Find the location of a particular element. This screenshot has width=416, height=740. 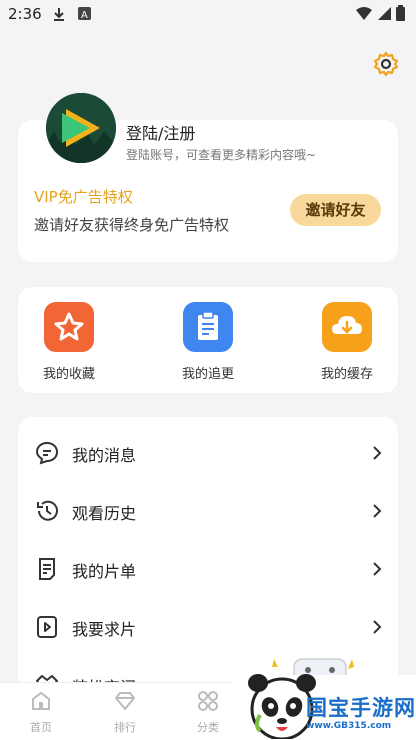

tab-home: 首页 is located at coordinates (41, 712).